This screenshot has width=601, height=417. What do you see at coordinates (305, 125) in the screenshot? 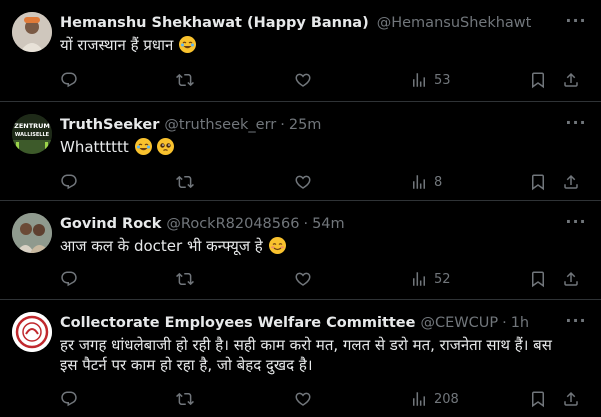
I see `timestamp: 25m` at bounding box center [305, 125].